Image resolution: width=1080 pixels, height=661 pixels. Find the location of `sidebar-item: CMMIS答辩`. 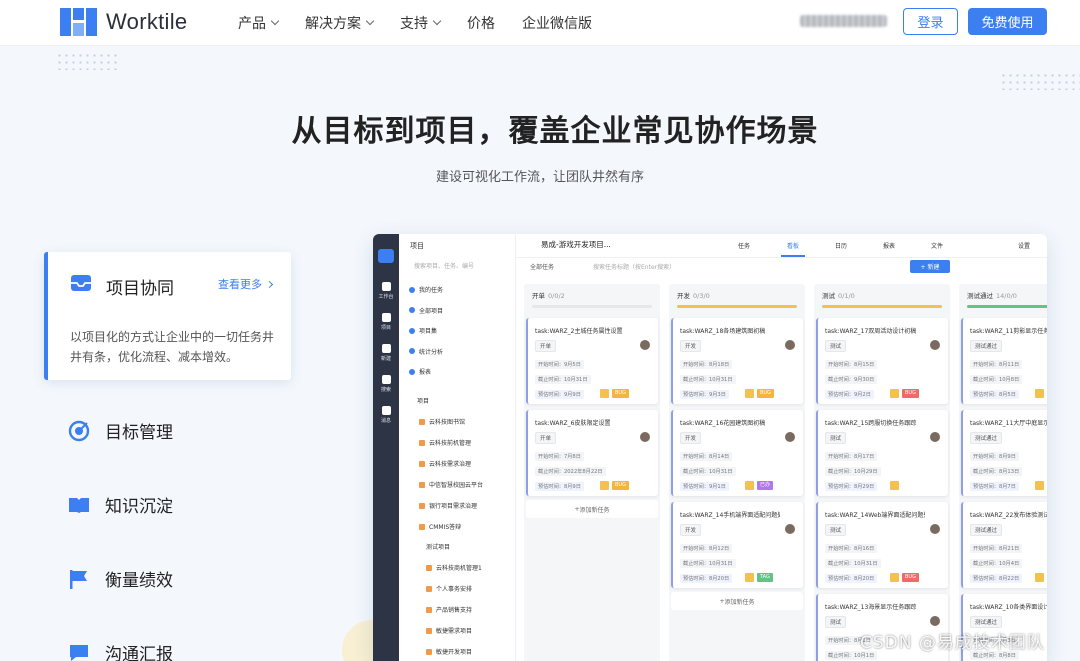

sidebar-item: CMMIS答辩 is located at coordinates (440, 526).